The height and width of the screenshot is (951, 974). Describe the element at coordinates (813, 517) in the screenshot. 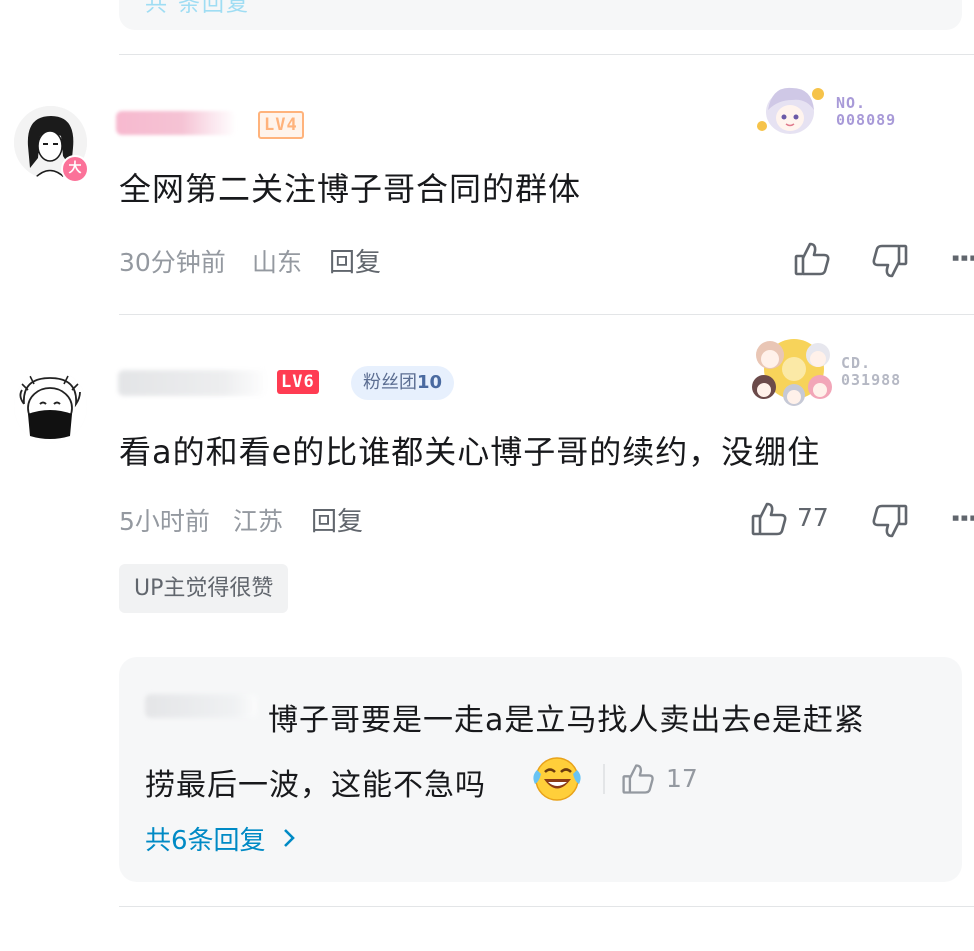

I see `like-count: 77` at that location.